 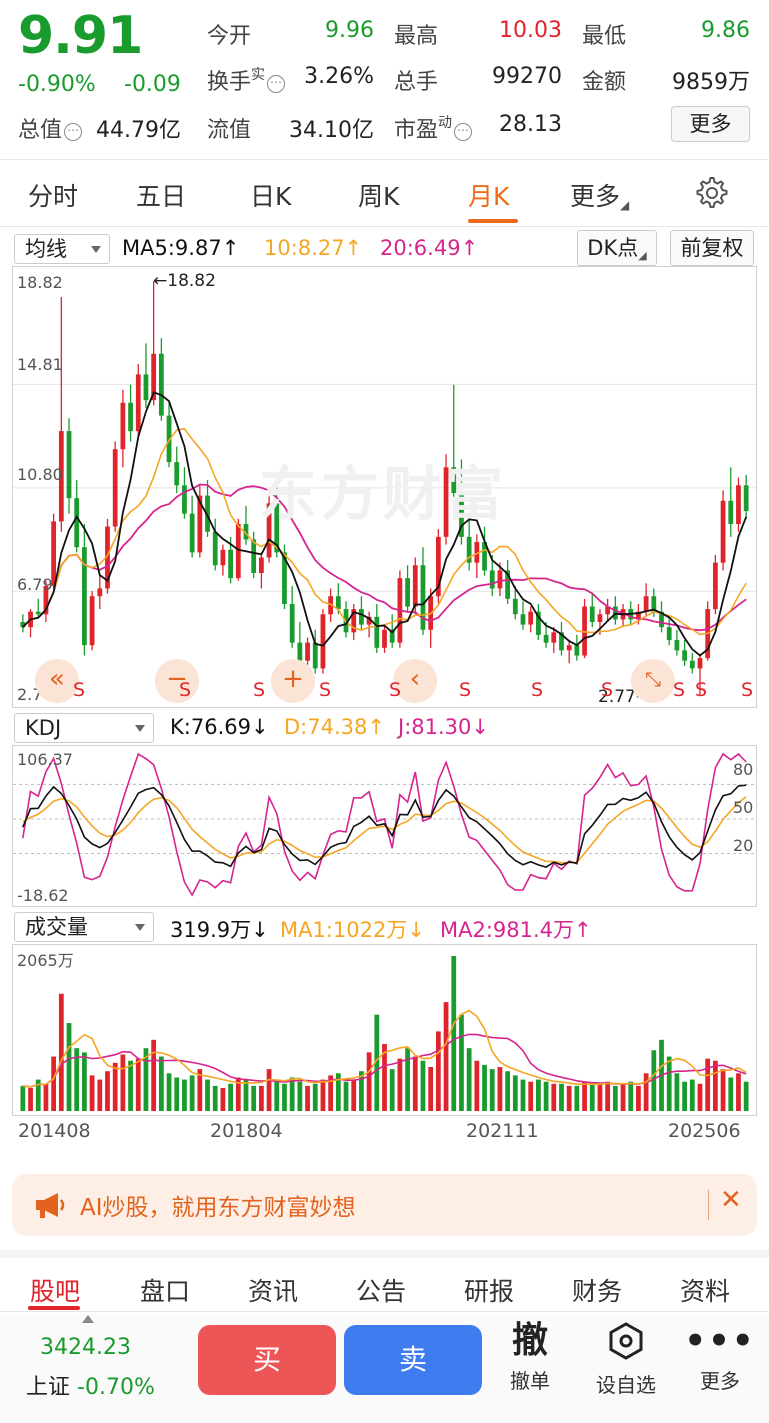 I want to click on pe-label: 市盈动 ⋯, so click(x=433, y=128).